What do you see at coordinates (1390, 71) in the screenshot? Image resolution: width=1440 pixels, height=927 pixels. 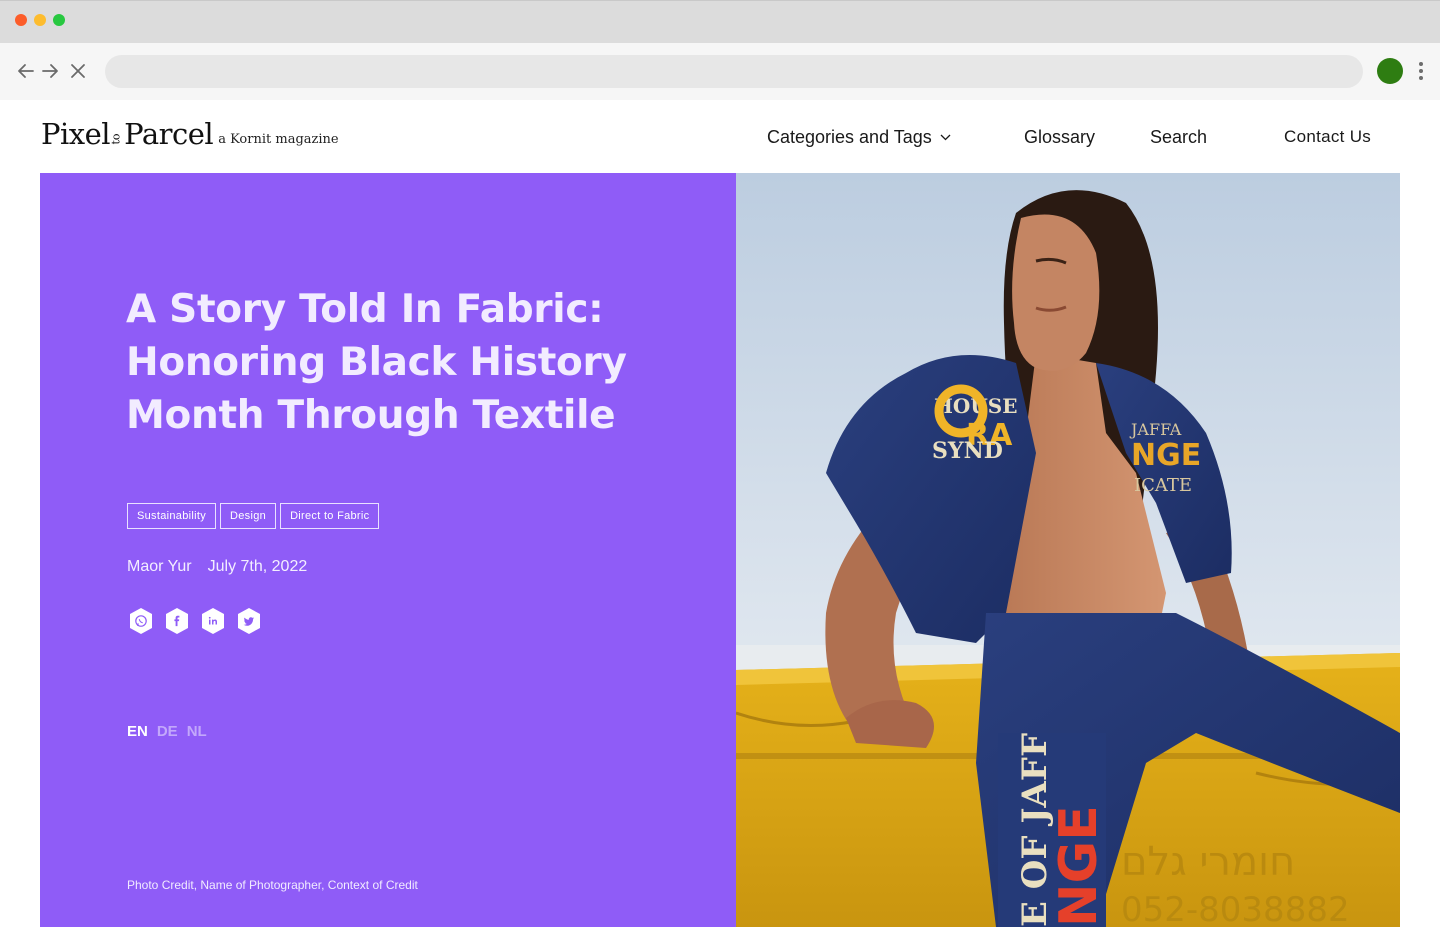 I see `profile-avatar` at bounding box center [1390, 71].